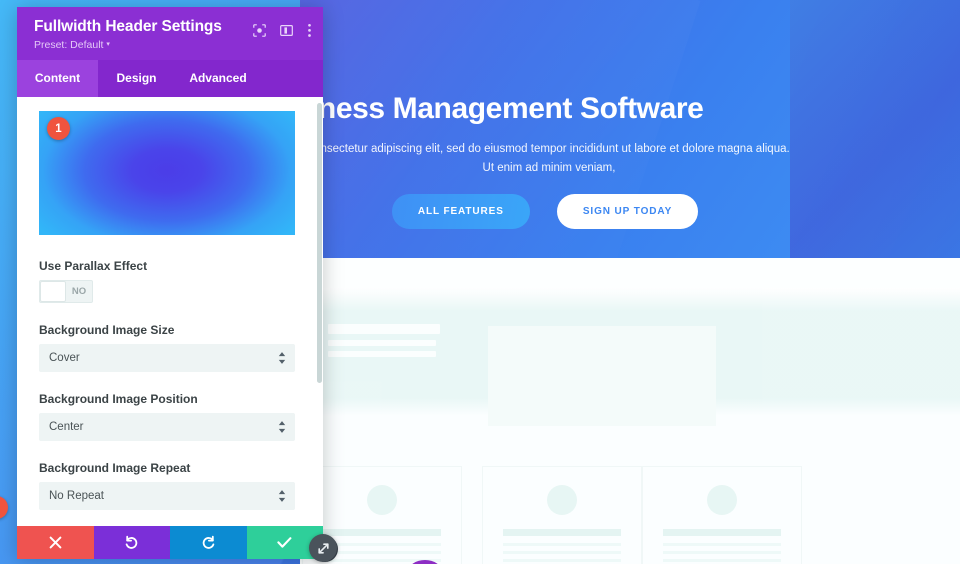 This screenshot has width=960, height=564. What do you see at coordinates (167, 496) in the screenshot?
I see `image-repeat-select: No Repeat` at bounding box center [167, 496].